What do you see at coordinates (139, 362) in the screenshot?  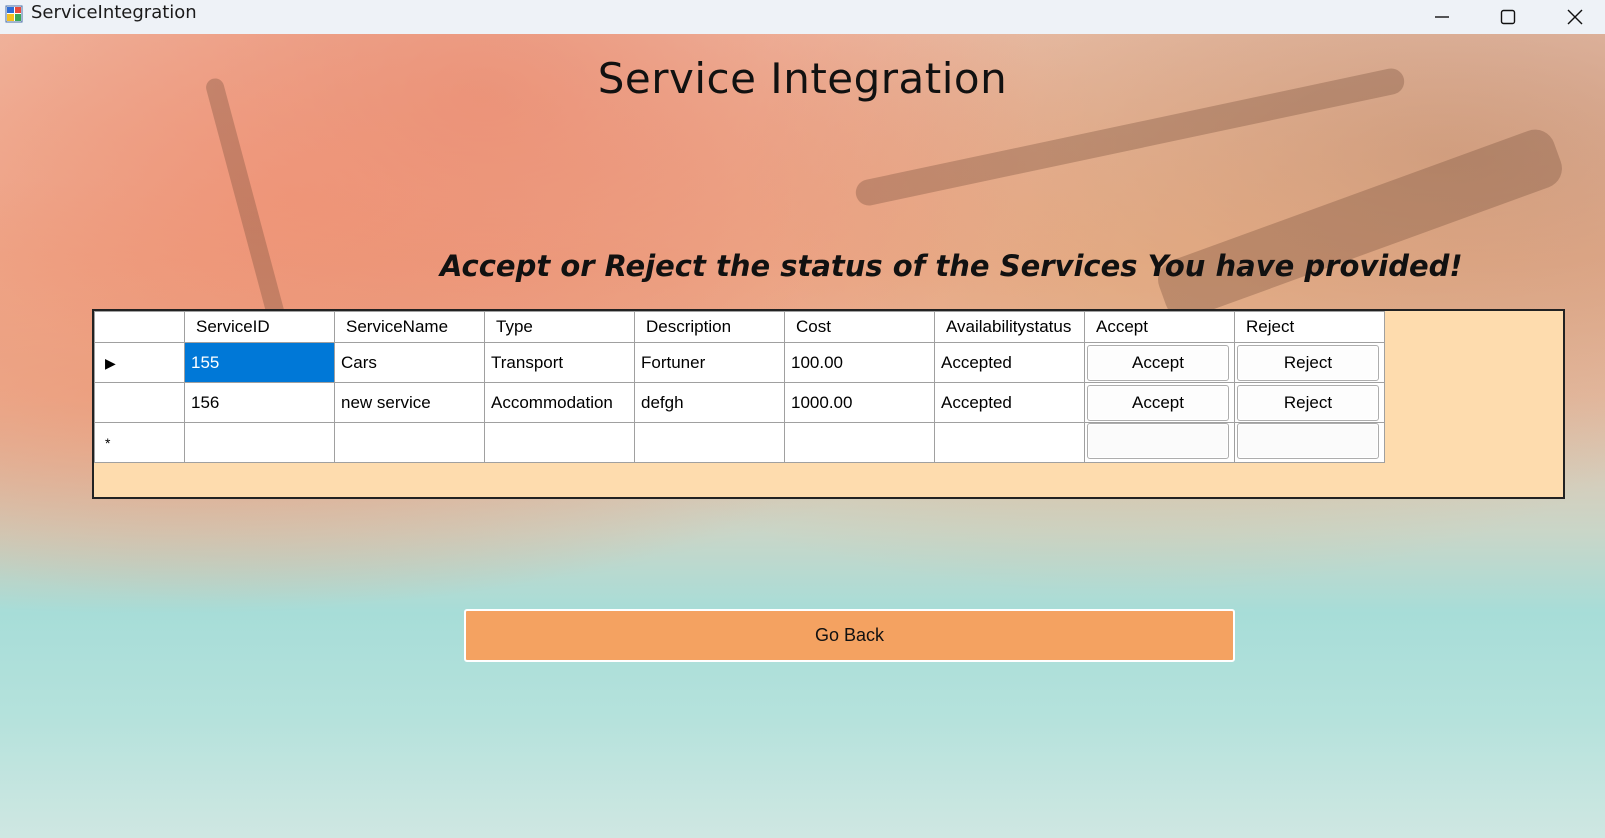 I see `row-header: ▶` at bounding box center [139, 362].